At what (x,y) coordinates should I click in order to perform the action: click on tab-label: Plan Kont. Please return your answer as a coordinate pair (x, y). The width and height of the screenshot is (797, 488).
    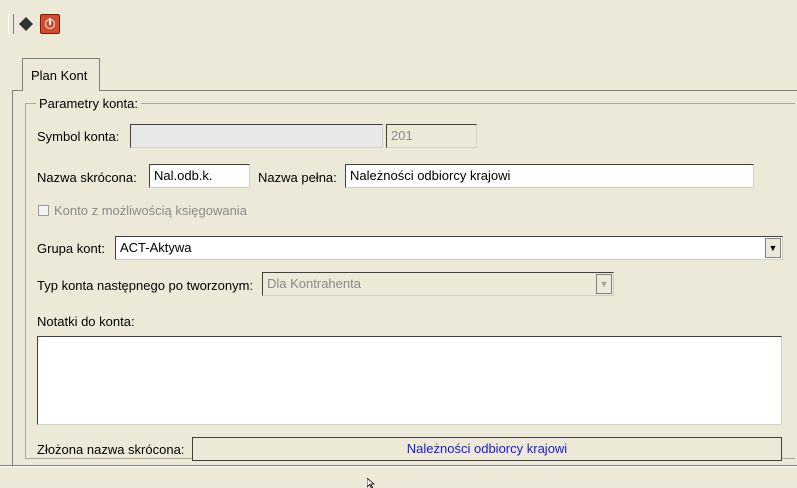
    Looking at the image, I should click on (59, 75).